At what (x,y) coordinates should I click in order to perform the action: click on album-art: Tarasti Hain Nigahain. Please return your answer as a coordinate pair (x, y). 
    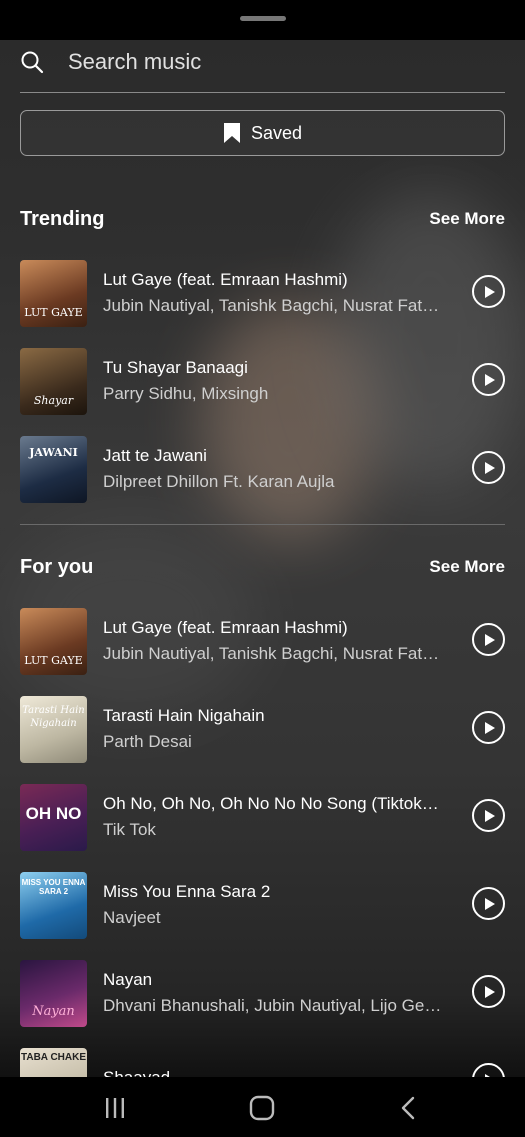
    Looking at the image, I should click on (53, 729).